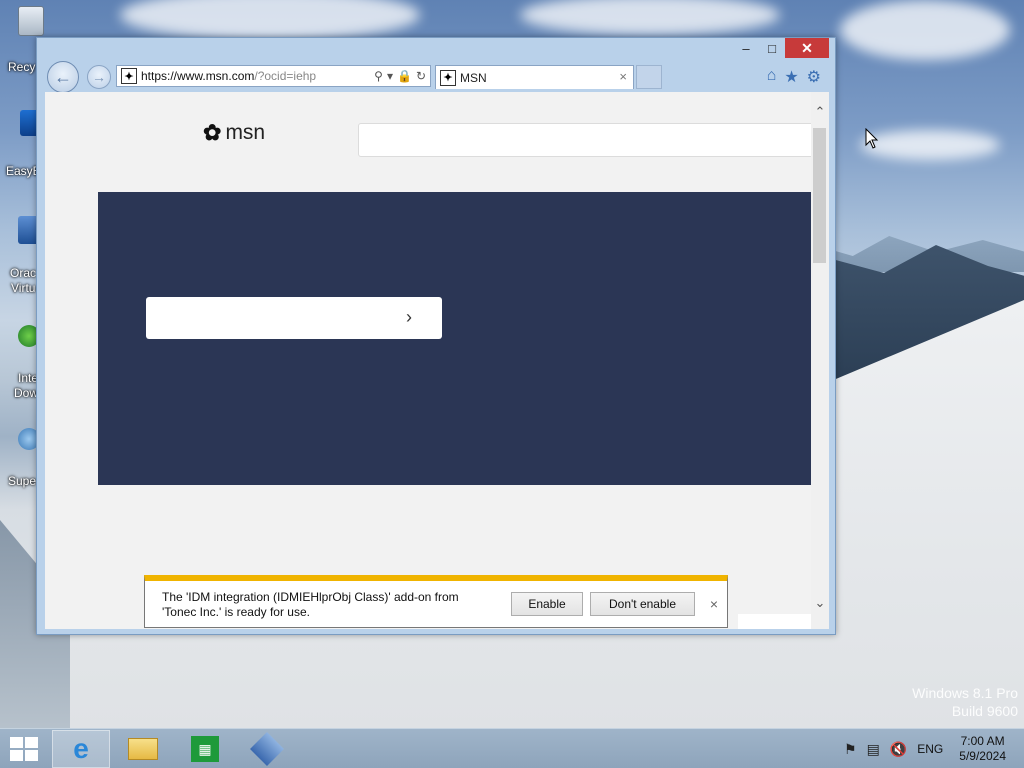 The width and height of the screenshot is (1024, 768). I want to click on arrow-right-icon: →, so click(99, 77).